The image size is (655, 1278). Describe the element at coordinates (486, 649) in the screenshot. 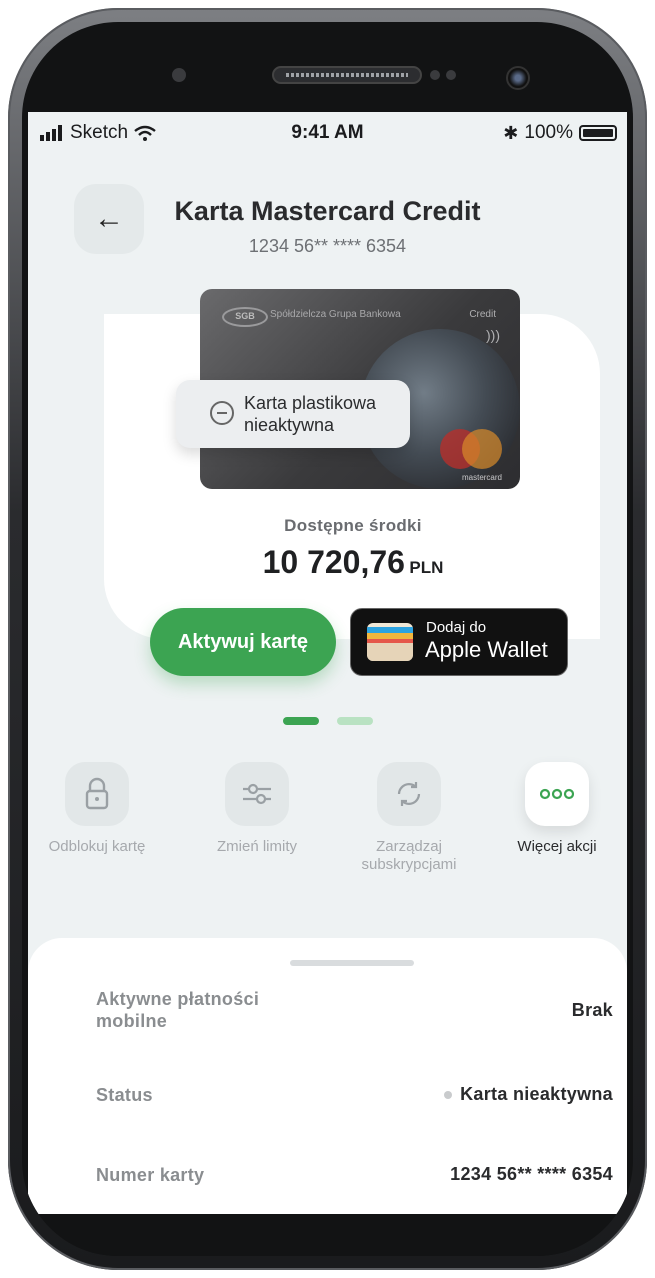

I see `wallet-button-big-label: Apple Wallet` at that location.